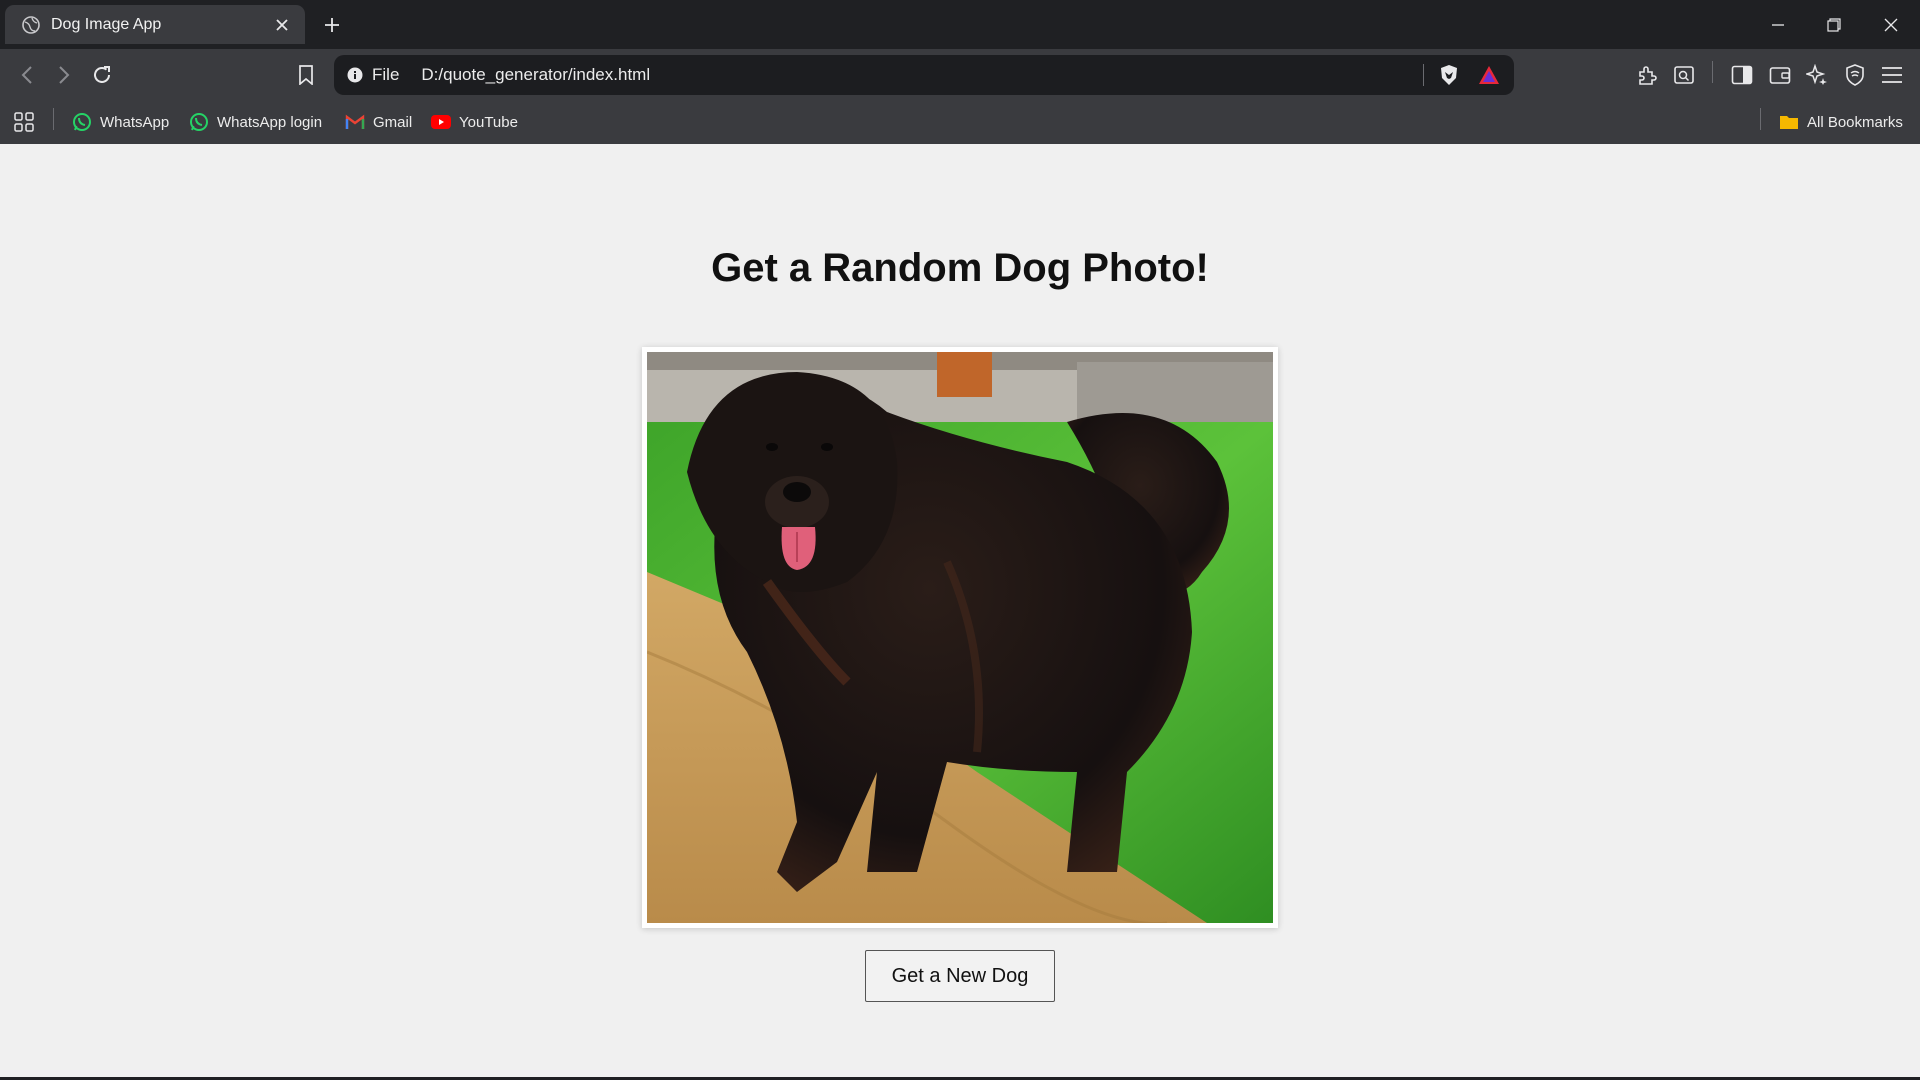 The width and height of the screenshot is (1920, 1080). What do you see at coordinates (1449, 75) in the screenshot?
I see `brave-shields-icon` at bounding box center [1449, 75].